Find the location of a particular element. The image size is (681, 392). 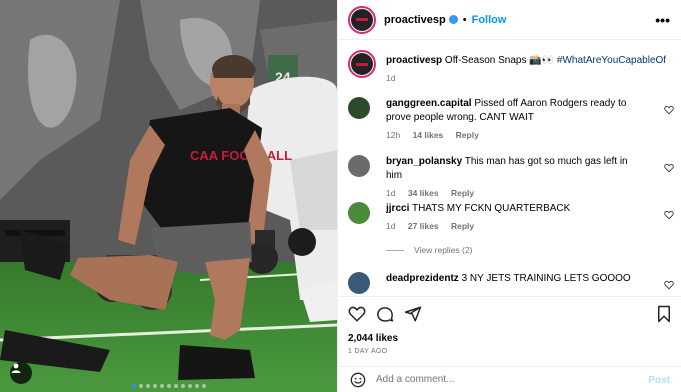

caption-avatar is located at coordinates (362, 64).